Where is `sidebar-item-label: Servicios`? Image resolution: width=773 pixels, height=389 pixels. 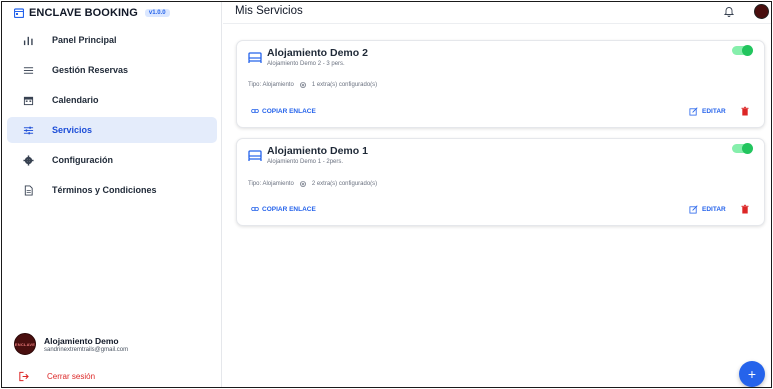 sidebar-item-label: Servicios is located at coordinates (72, 130).